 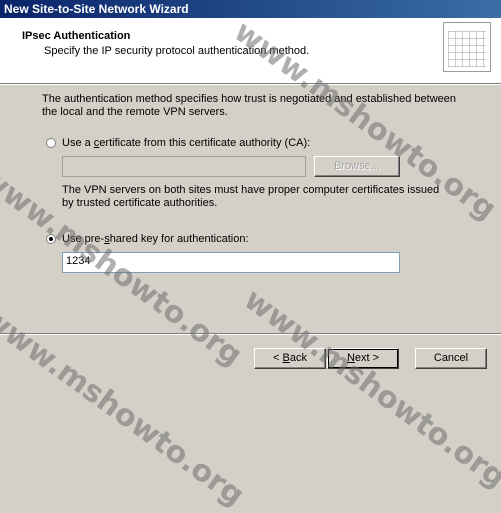 What do you see at coordinates (76, 36) in the screenshot?
I see `page-title: IPsec Authentication` at bounding box center [76, 36].